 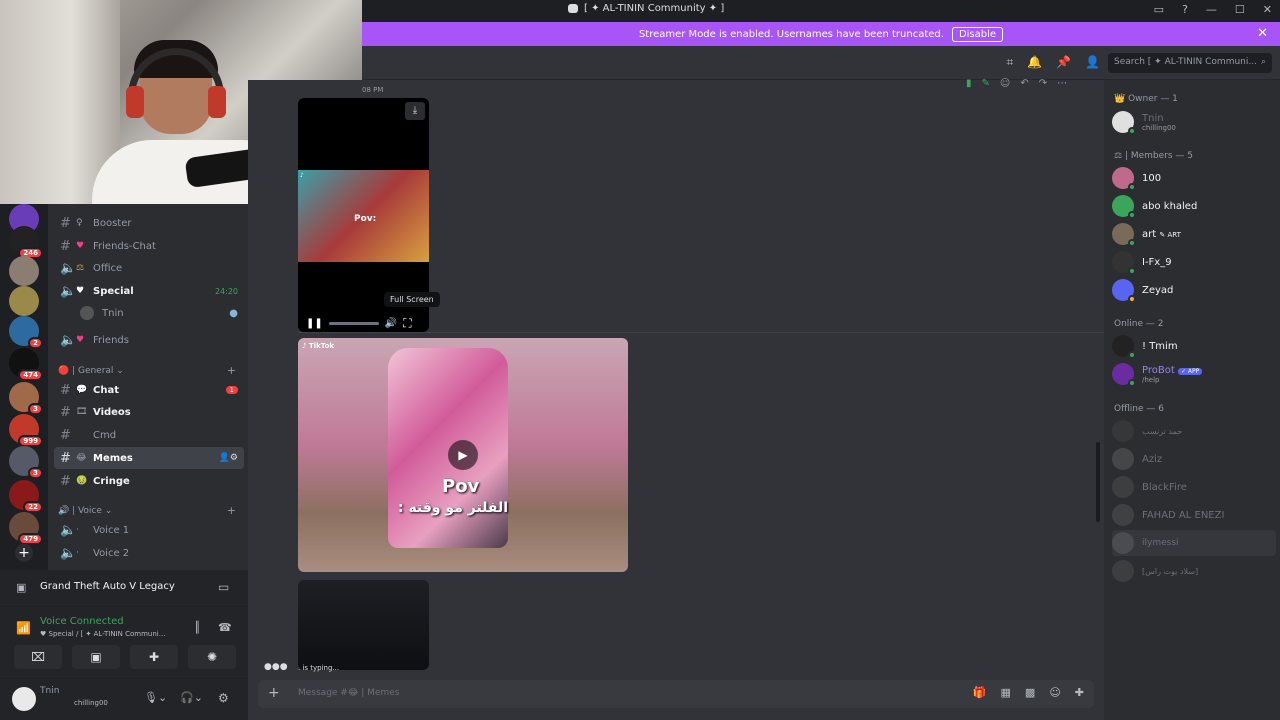 I want to click on server-icon: 999, so click(x=26, y=430).